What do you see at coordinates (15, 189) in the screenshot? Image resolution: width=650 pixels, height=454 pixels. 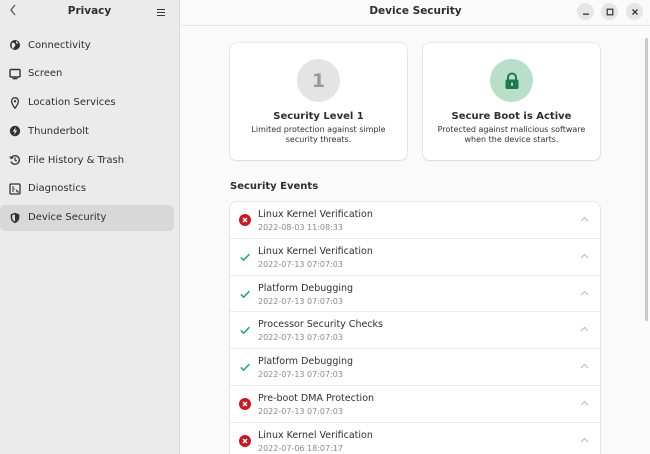 I see `diagnostics-icon` at bounding box center [15, 189].